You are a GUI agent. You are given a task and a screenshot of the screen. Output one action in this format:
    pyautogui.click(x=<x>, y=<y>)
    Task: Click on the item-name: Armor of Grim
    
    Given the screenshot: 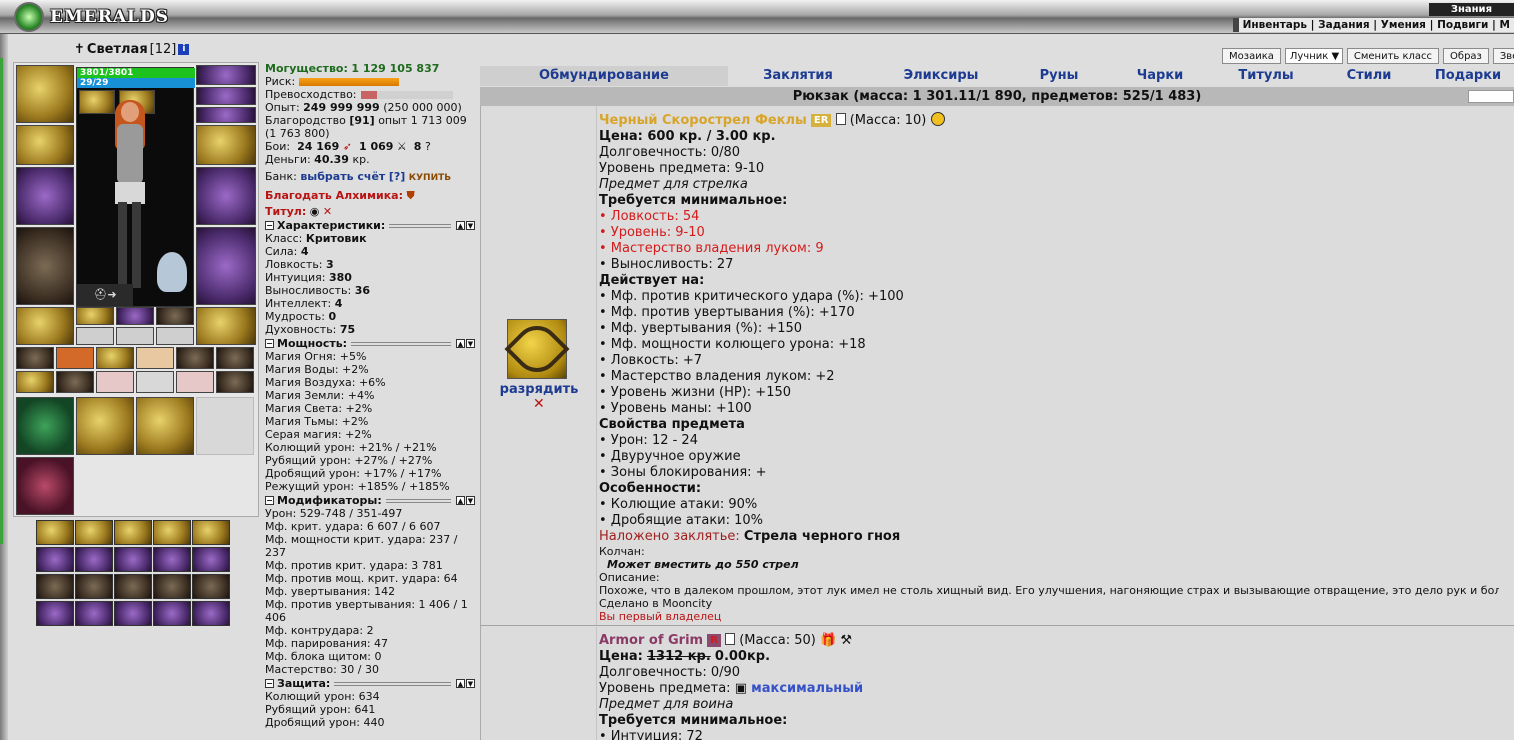 What is the action you would take?
    pyautogui.click(x=651, y=640)
    